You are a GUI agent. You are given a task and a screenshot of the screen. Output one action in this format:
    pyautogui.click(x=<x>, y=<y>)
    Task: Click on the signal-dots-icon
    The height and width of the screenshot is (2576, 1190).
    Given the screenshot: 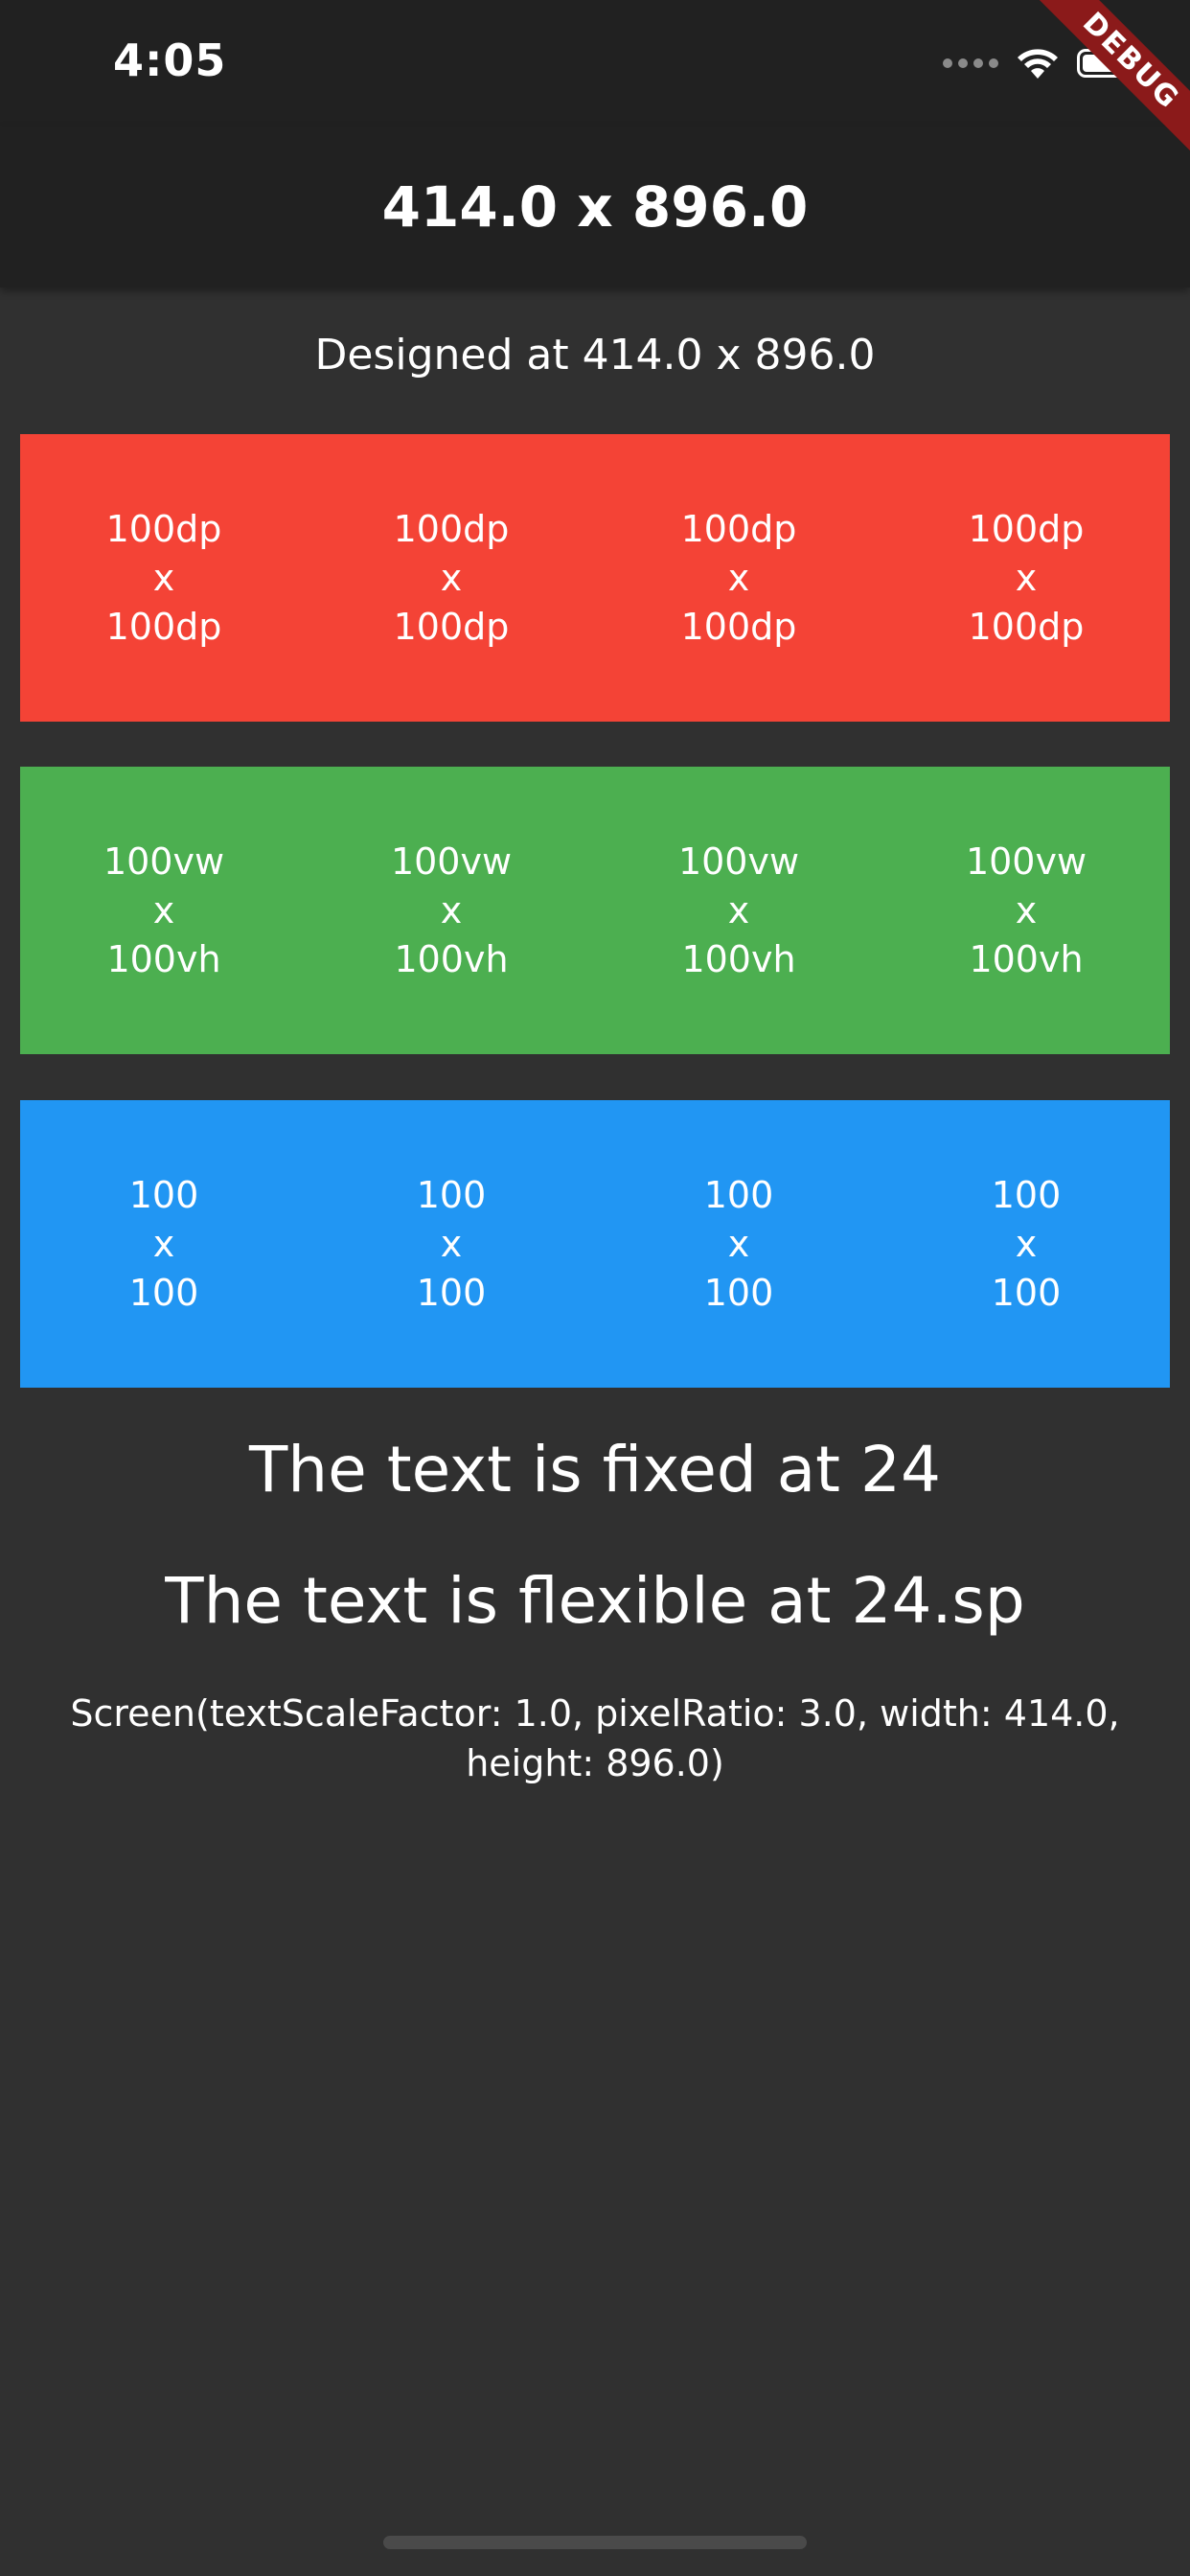 What is the action you would take?
    pyautogui.click(x=971, y=63)
    